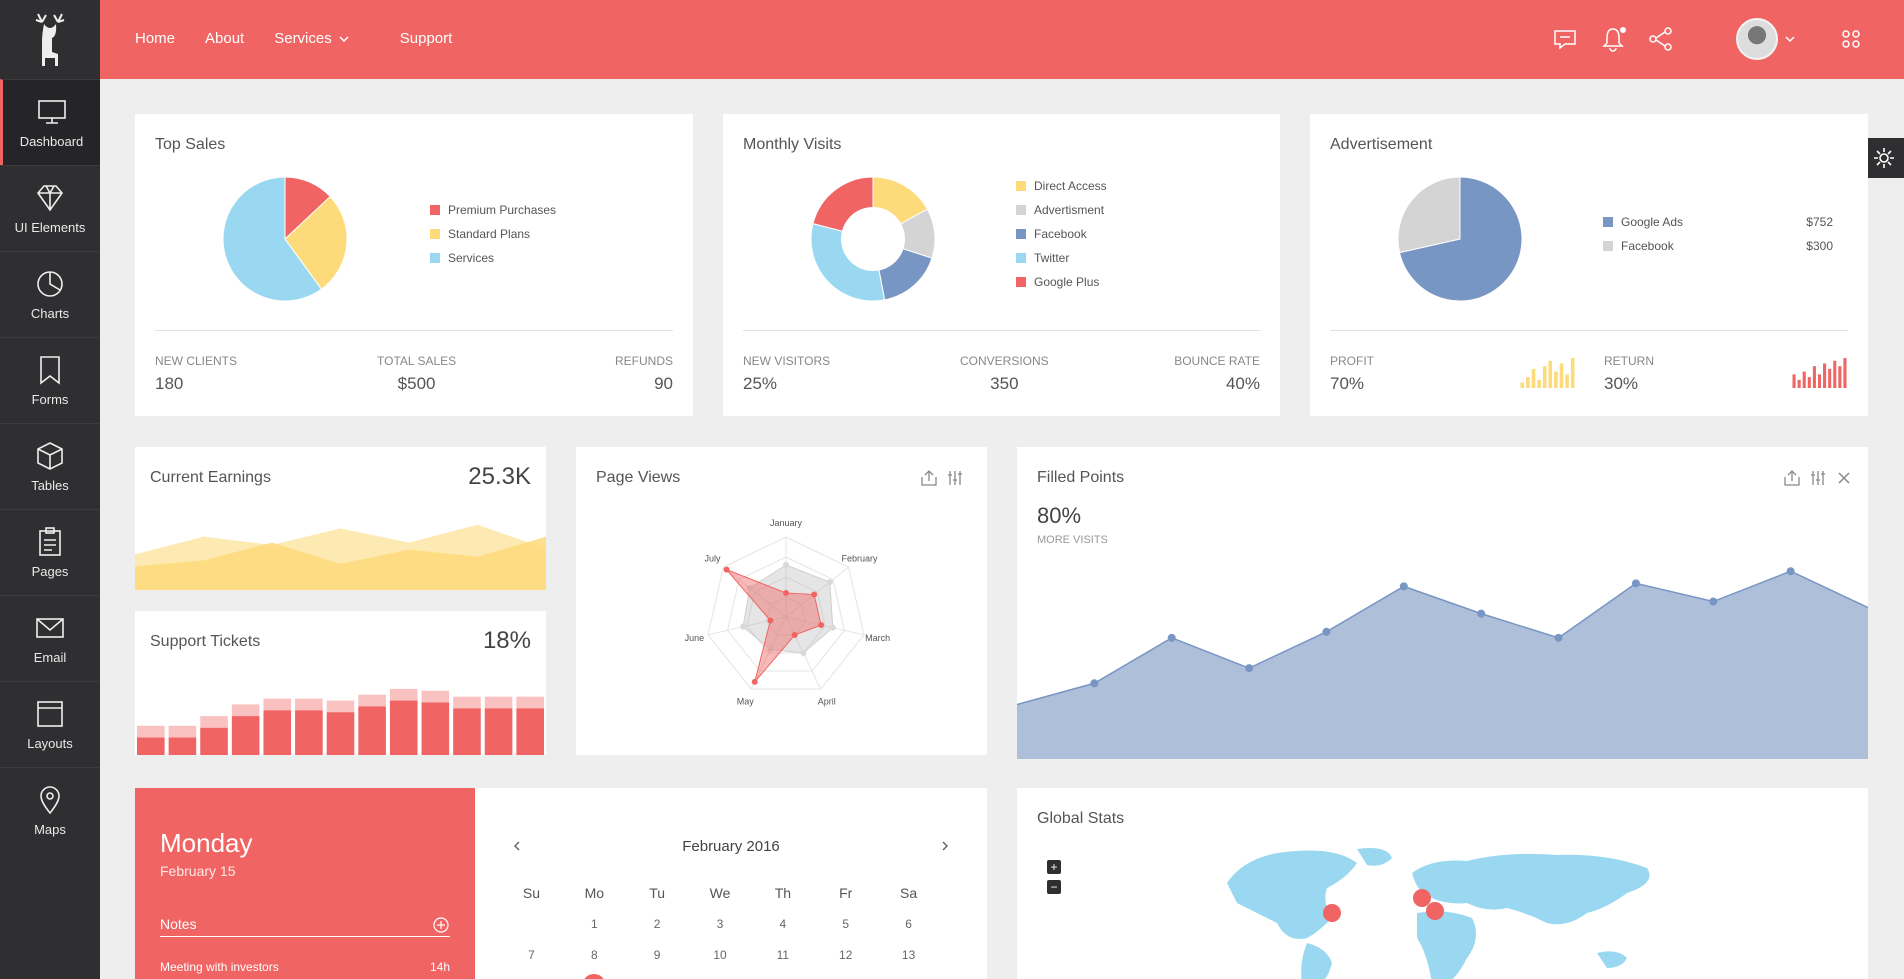  Describe the element at coordinates (50, 208) in the screenshot. I see `sidebar-item-ui-elements: UI Elements` at that location.